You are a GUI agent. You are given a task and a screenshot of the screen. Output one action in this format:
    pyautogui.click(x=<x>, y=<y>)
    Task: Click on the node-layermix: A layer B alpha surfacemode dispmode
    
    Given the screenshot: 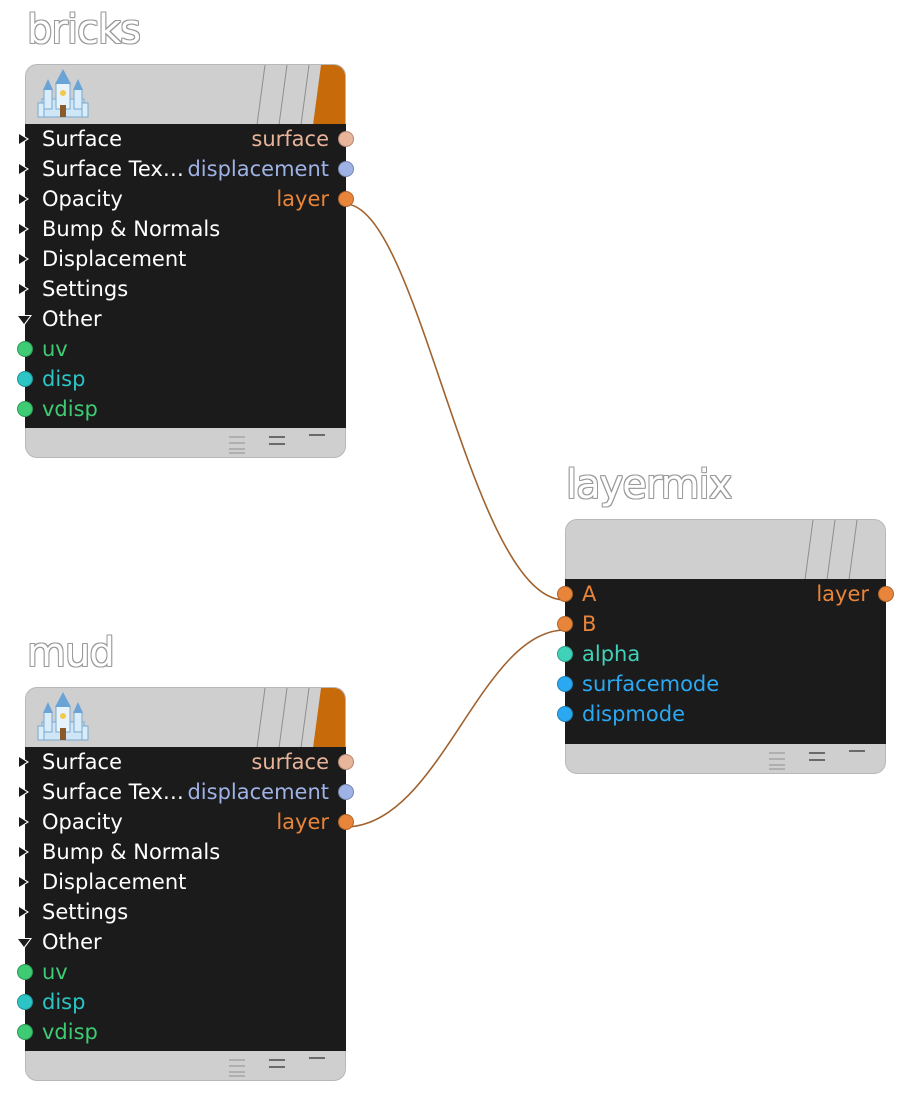 What is the action you would take?
    pyautogui.click(x=725, y=646)
    